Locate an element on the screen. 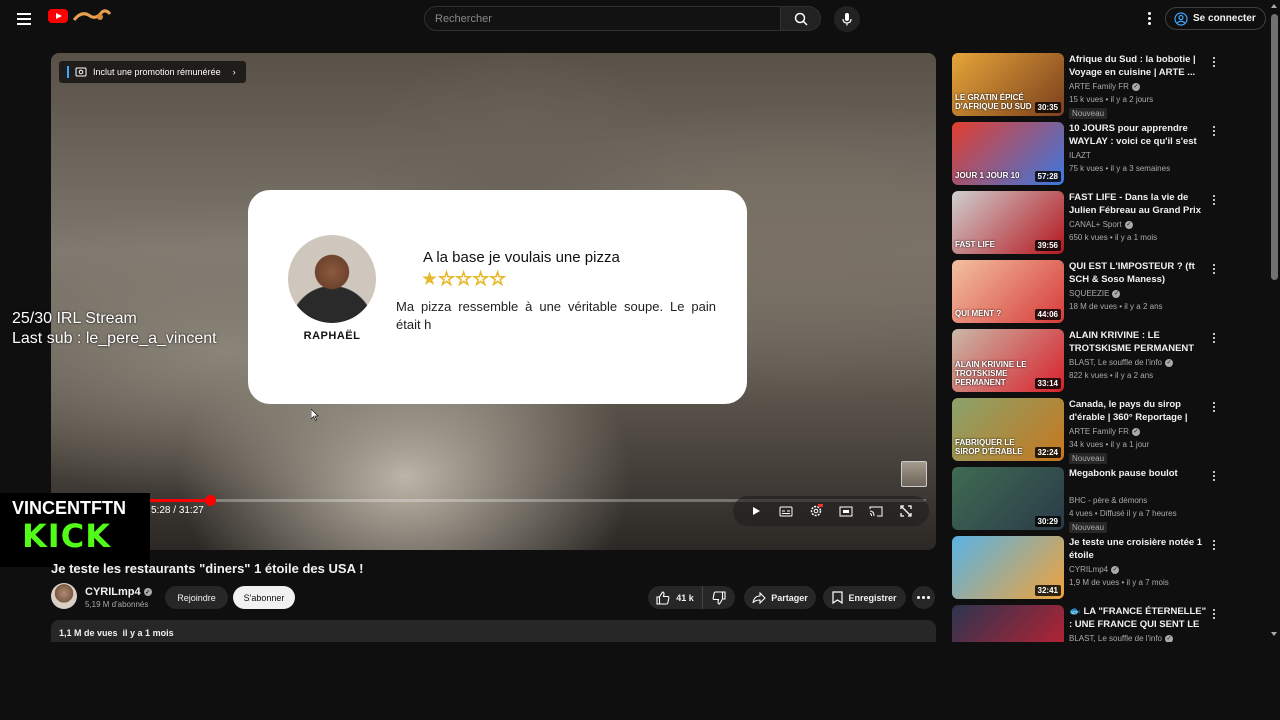 This screenshot has height=720, width=1280. miniplayer-icon is located at coordinates (846, 511).